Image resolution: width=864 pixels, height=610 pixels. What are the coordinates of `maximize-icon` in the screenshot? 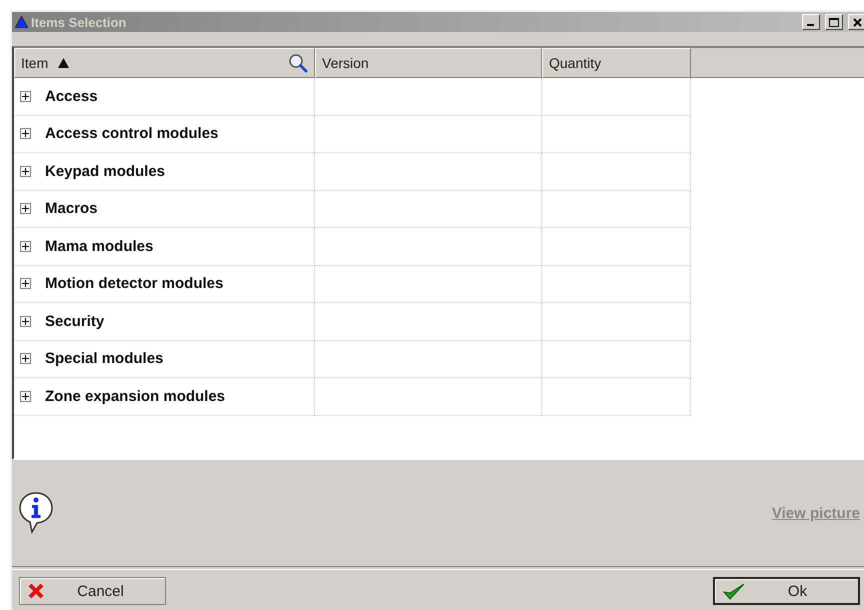 It's located at (834, 22).